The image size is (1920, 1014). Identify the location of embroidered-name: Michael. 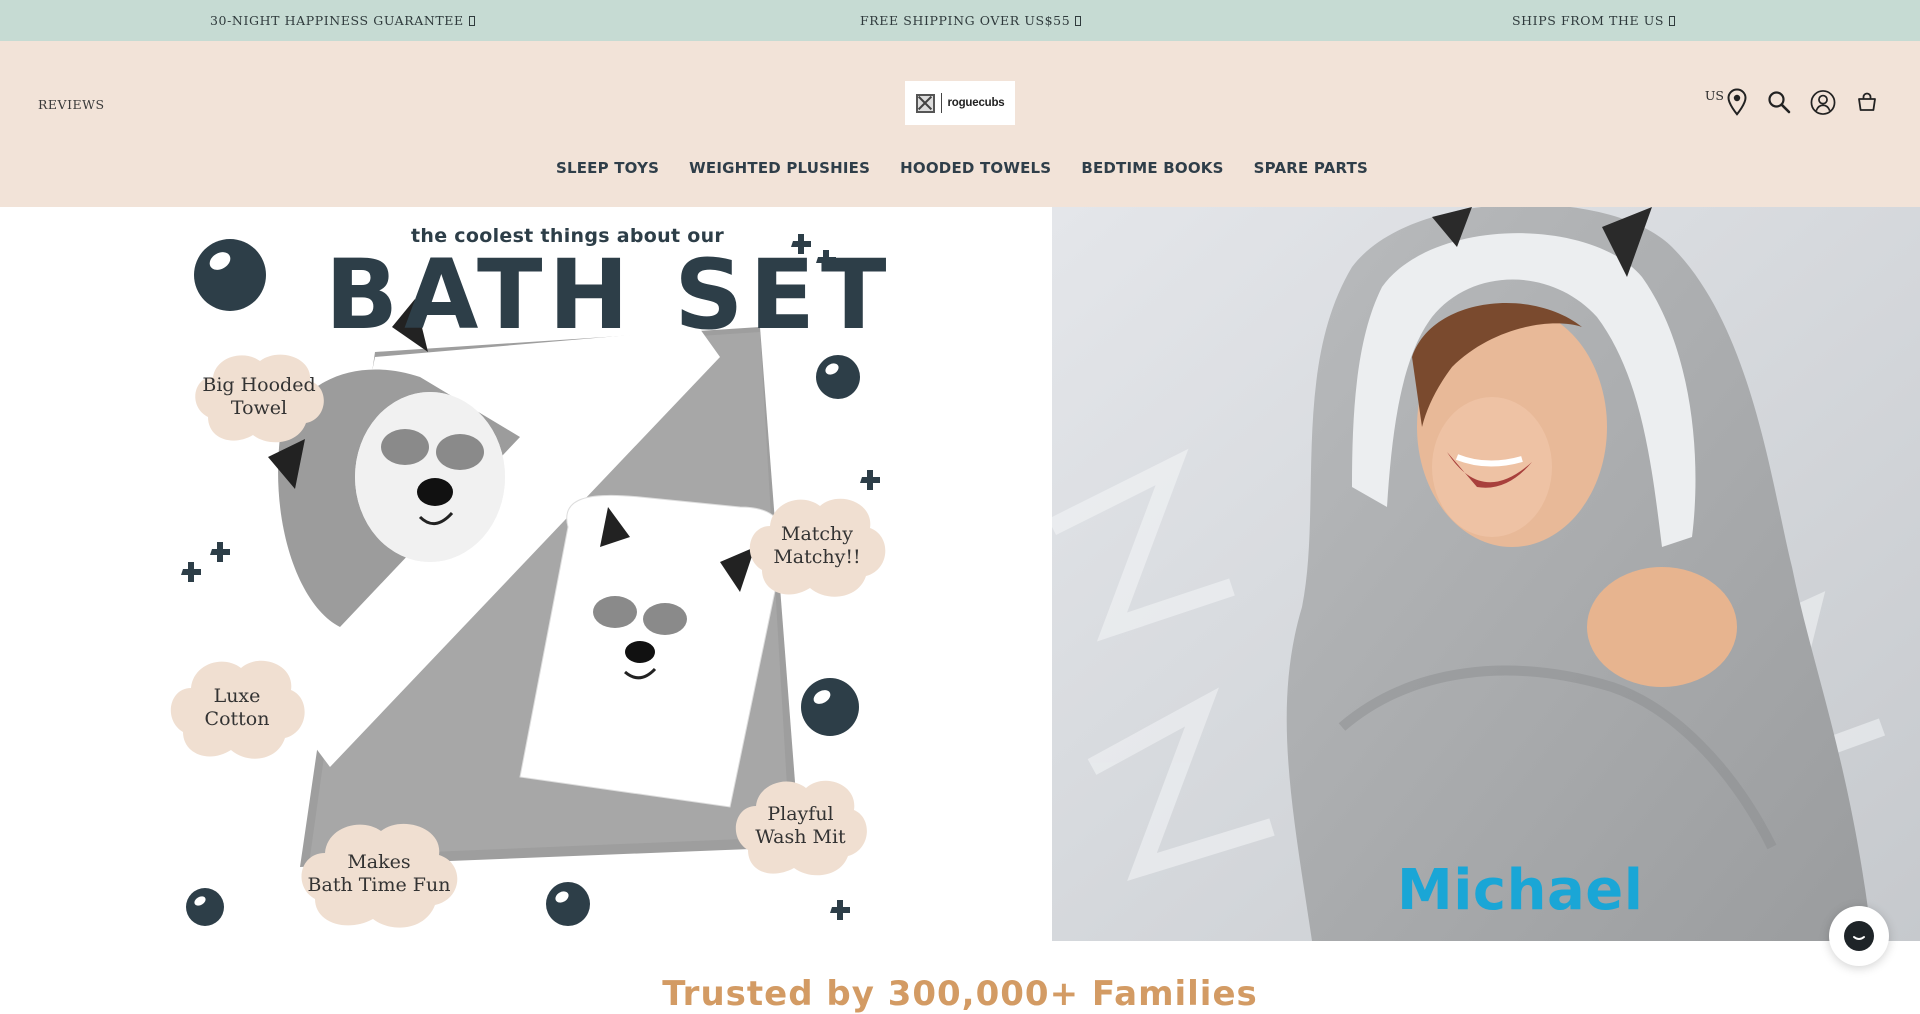
(1520, 890).